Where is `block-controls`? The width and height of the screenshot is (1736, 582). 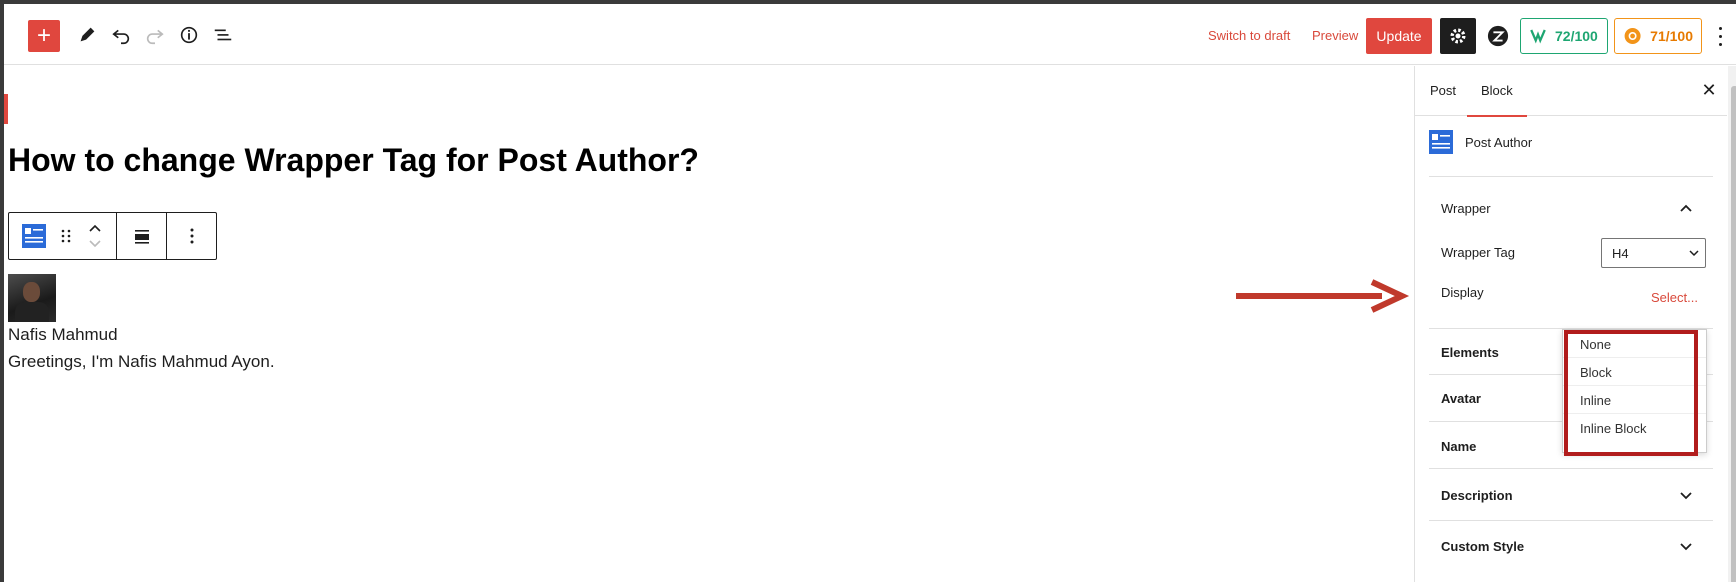
block-controls is located at coordinates (63, 236).